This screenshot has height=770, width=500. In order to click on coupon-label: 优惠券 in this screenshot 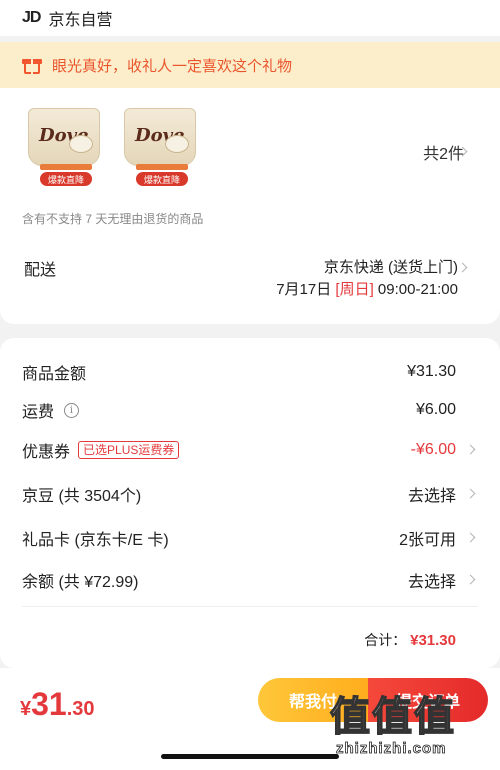, I will do `click(46, 452)`.